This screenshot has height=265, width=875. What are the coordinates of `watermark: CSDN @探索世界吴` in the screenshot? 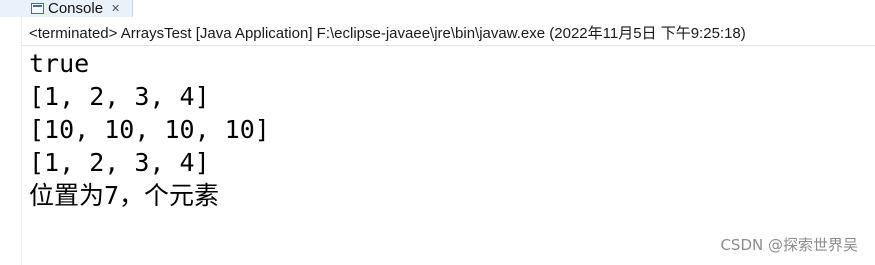 It's located at (789, 245).